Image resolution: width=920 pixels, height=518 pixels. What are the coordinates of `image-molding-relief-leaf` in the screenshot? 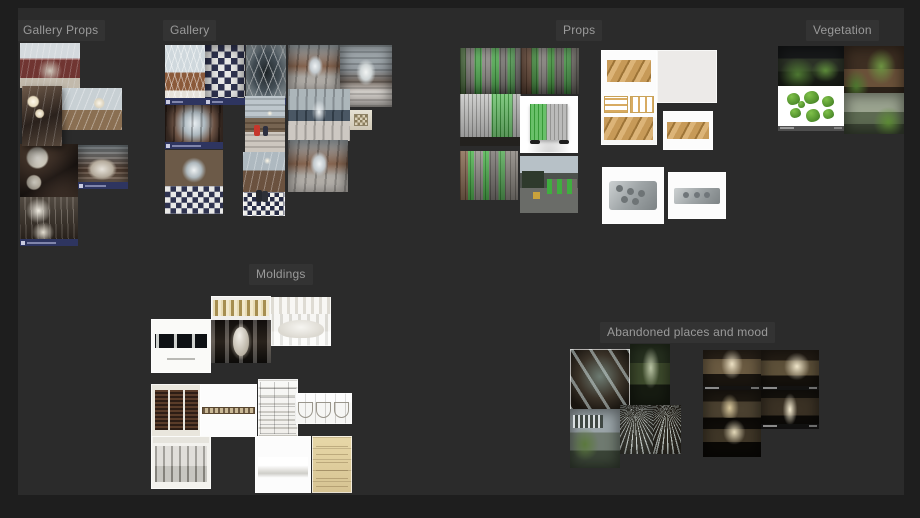 It's located at (301, 321).